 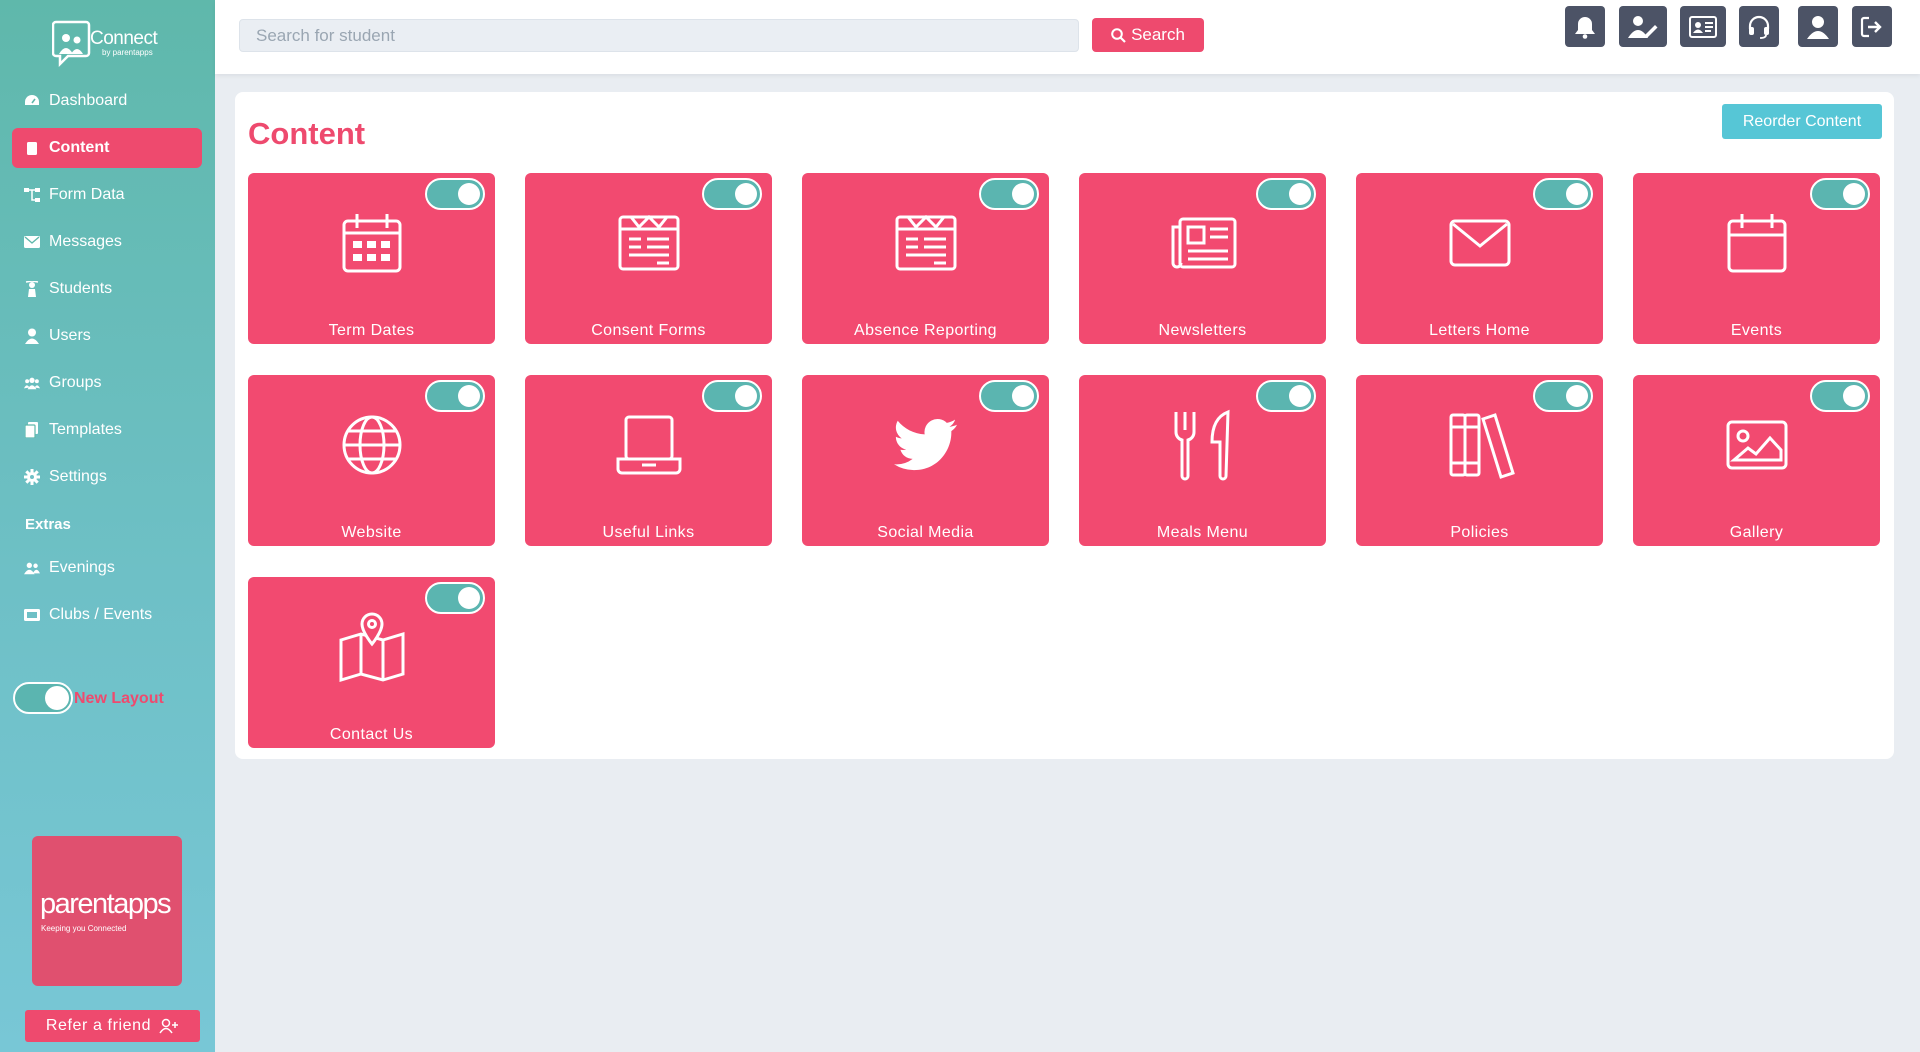 What do you see at coordinates (107, 430) in the screenshot?
I see `sidebar-item-templates: Templates` at bounding box center [107, 430].